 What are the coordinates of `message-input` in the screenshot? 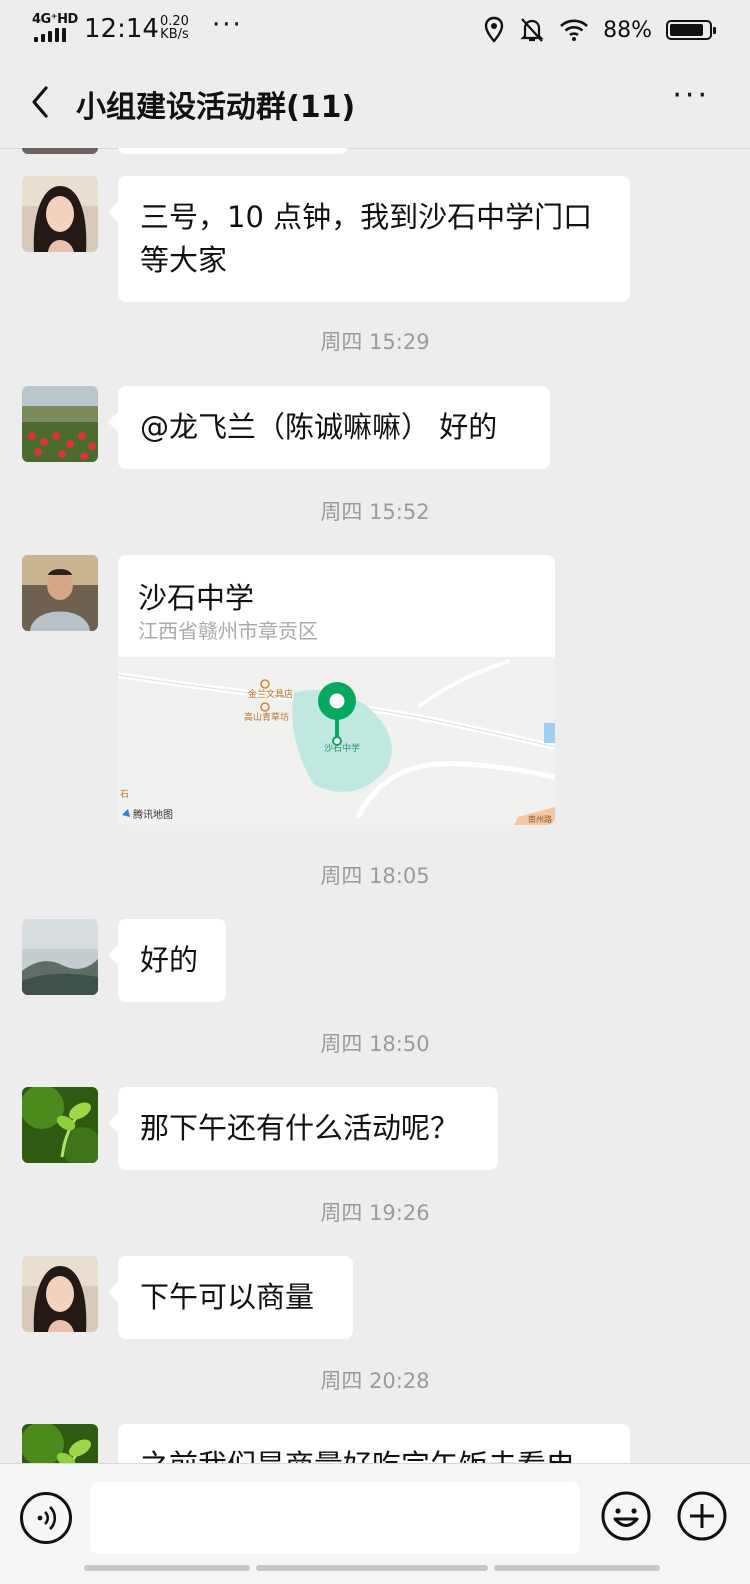 It's located at (335, 1518).